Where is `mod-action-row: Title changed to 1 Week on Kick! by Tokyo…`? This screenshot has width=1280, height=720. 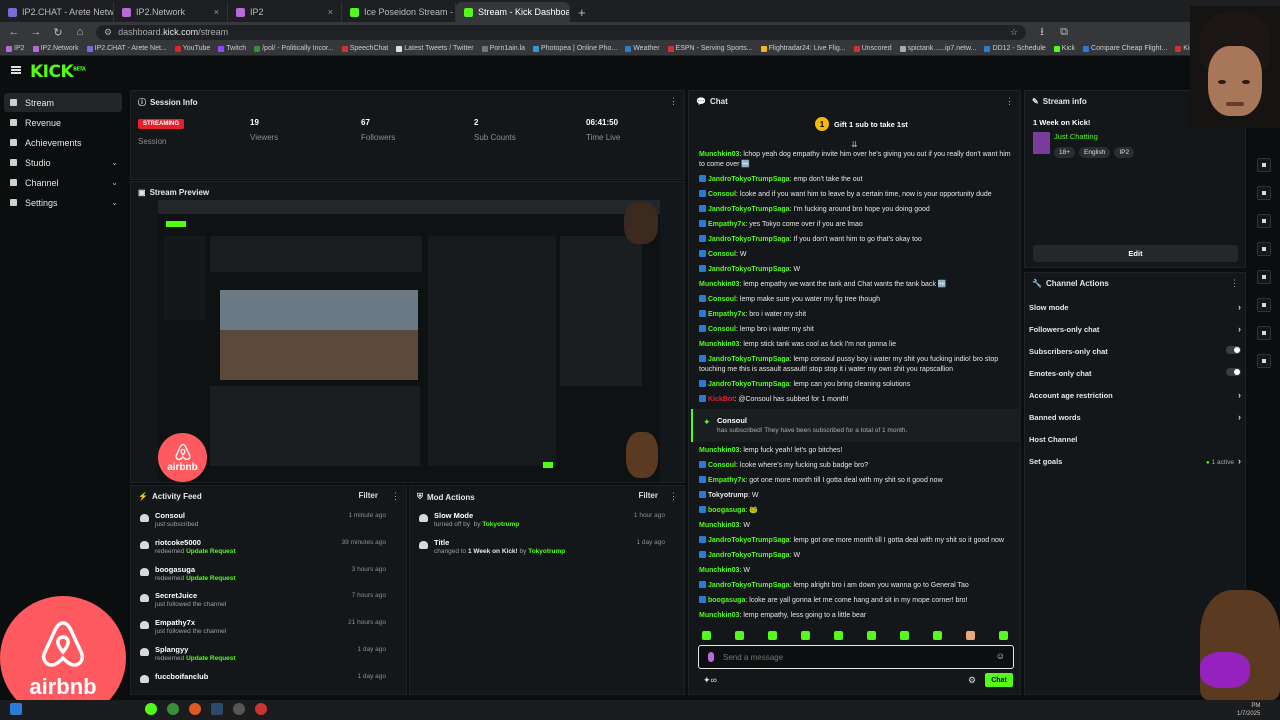
mod-action-row: Title changed to 1 Week on Kick! by Tokyo… is located at coordinates (542, 549).